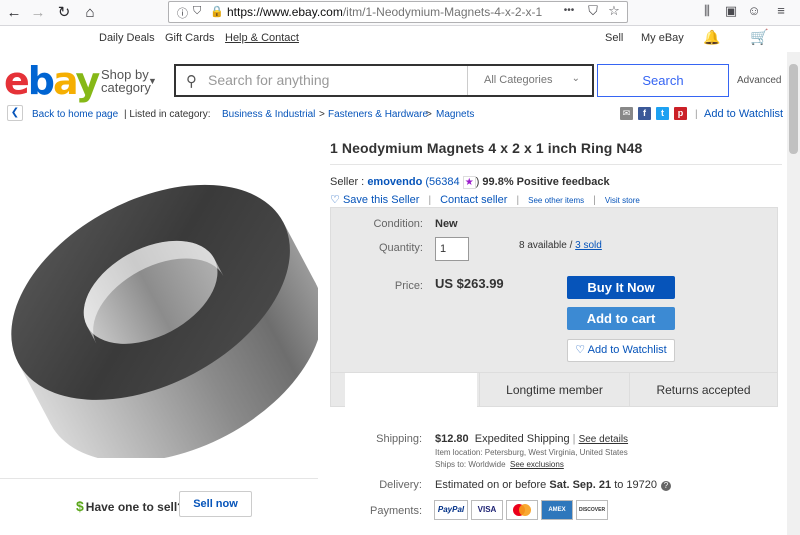 The width and height of the screenshot is (800, 535). I want to click on see-details-link: See details, so click(603, 439).